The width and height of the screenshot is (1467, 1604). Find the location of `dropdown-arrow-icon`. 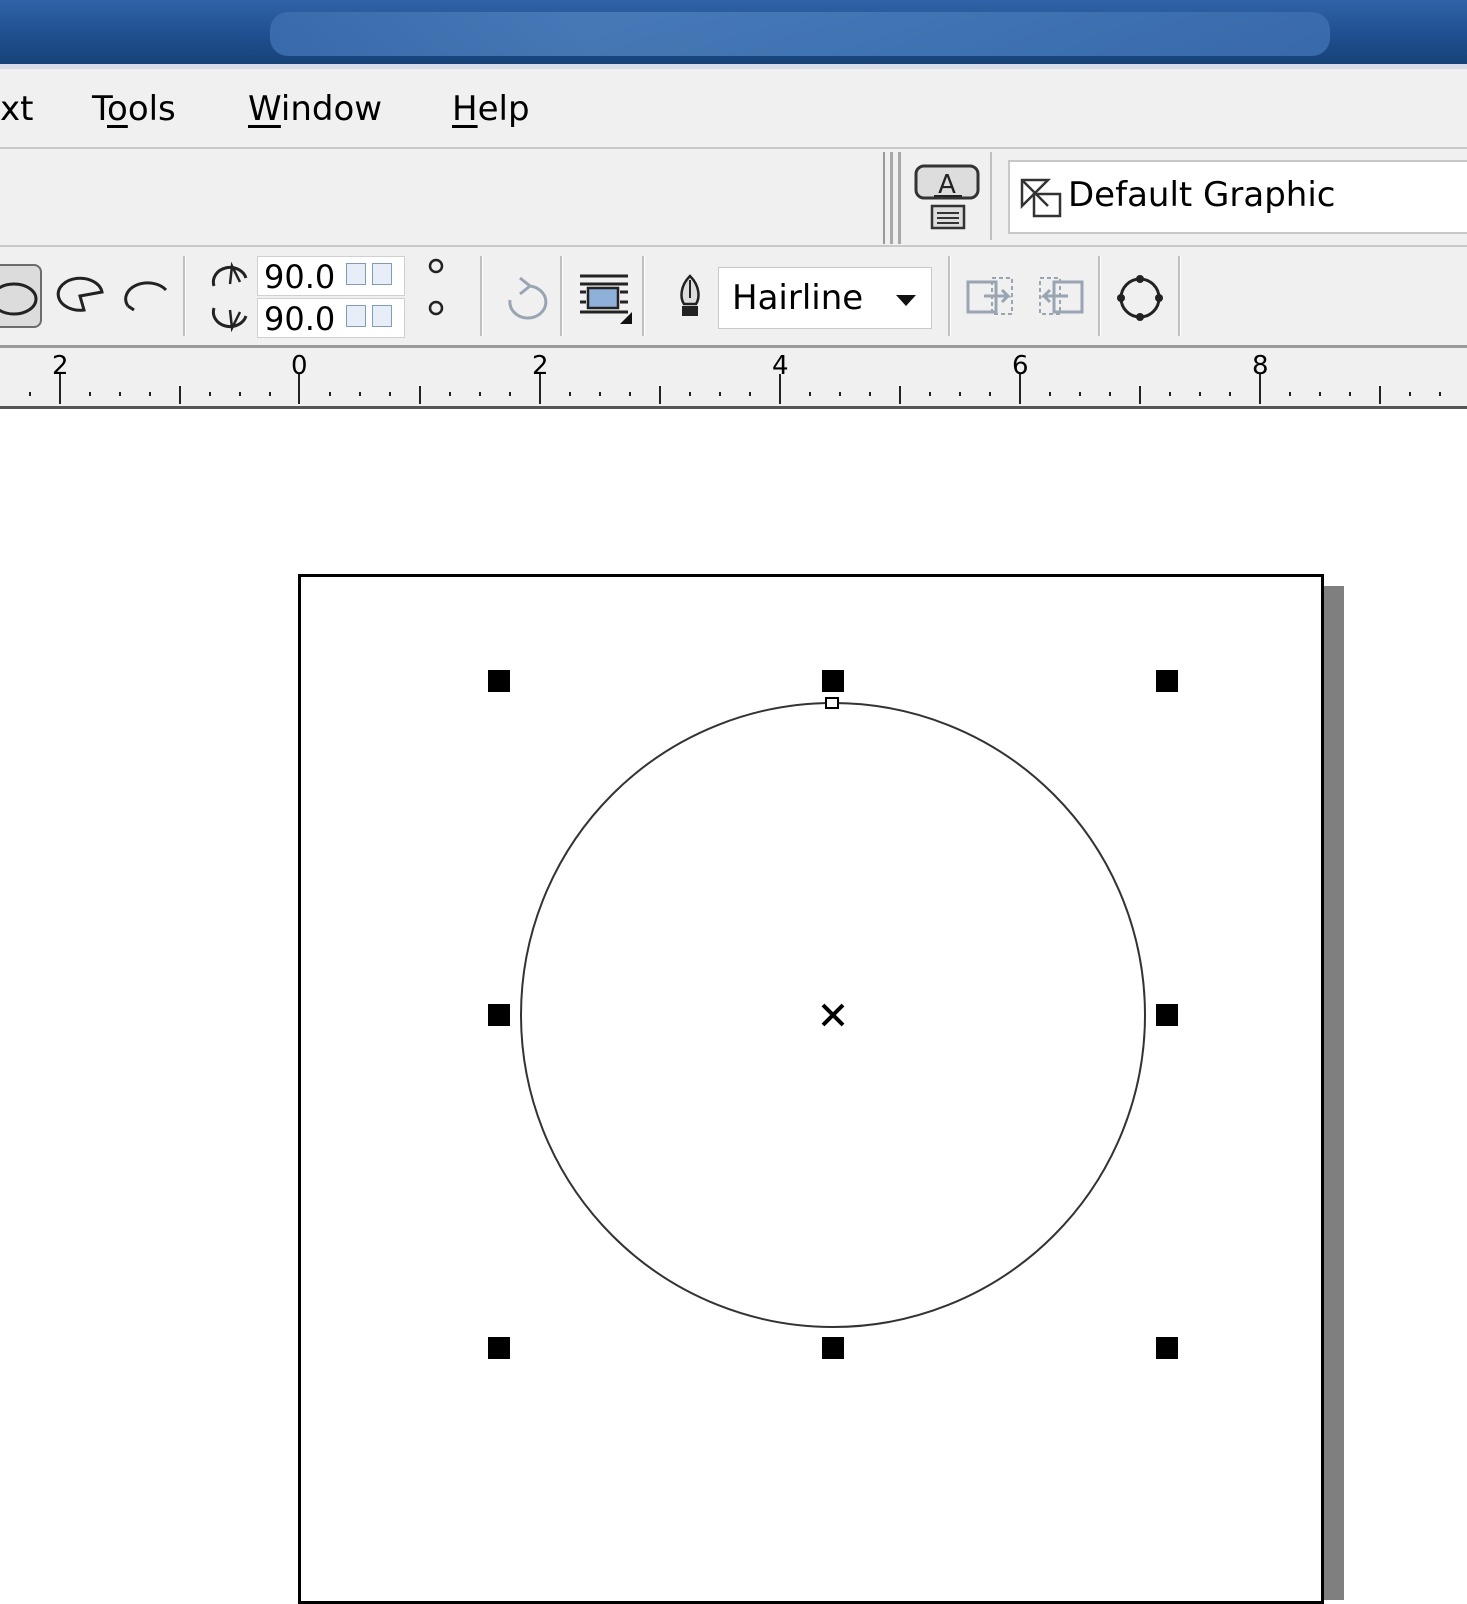

dropdown-arrow-icon is located at coordinates (906, 300).